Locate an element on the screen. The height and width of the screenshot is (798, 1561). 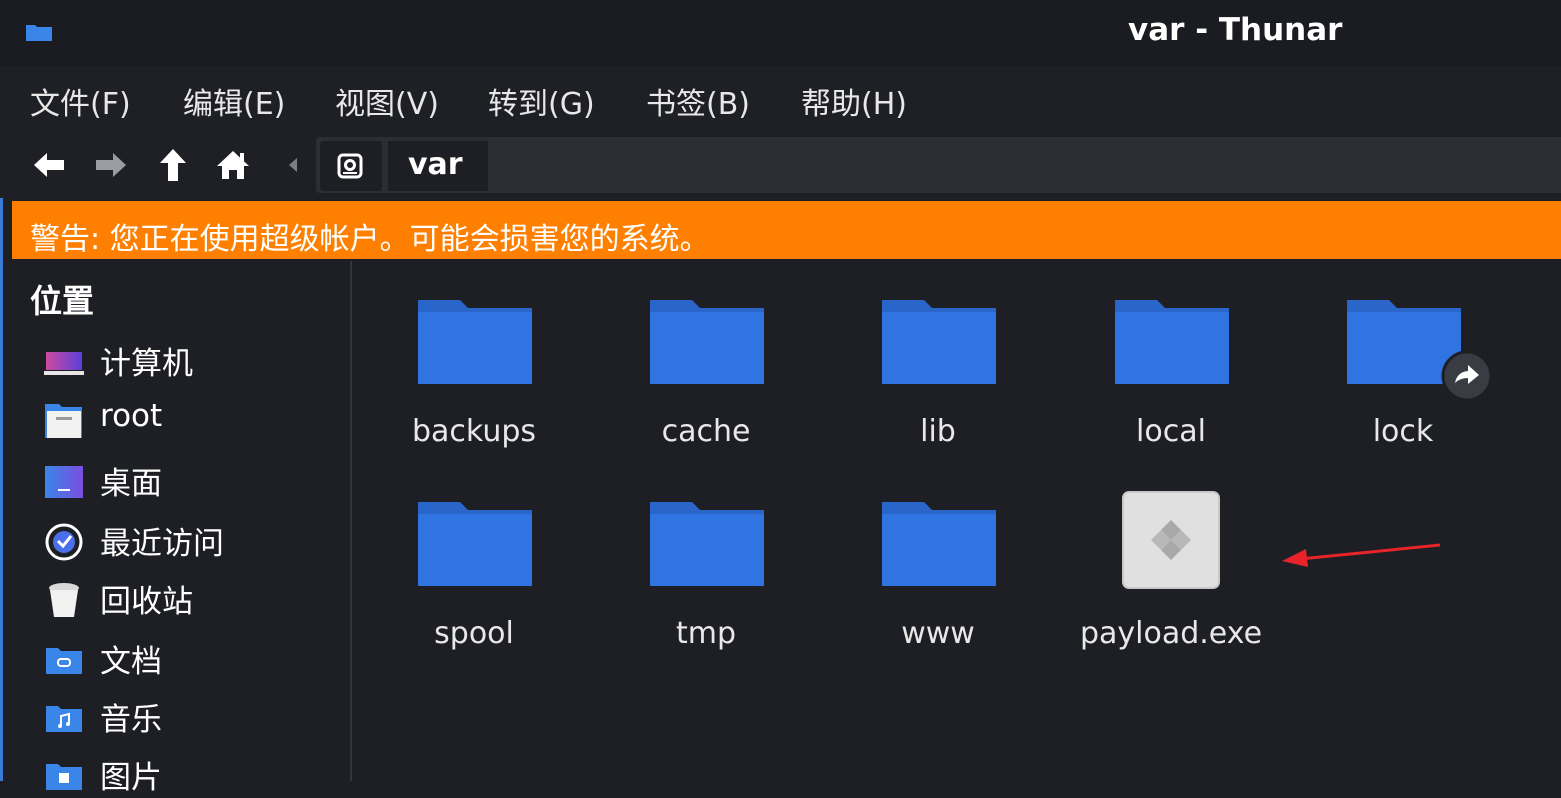
drive-icon is located at coordinates (350, 166).